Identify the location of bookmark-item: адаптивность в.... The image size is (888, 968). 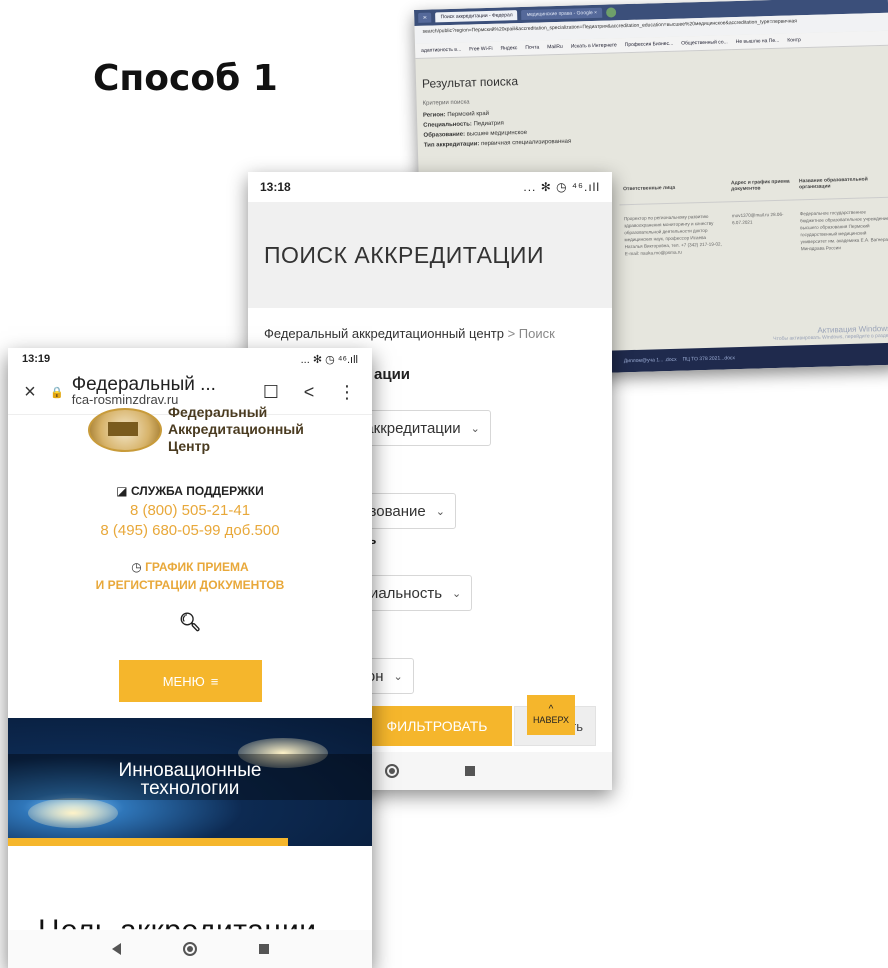
(441, 50).